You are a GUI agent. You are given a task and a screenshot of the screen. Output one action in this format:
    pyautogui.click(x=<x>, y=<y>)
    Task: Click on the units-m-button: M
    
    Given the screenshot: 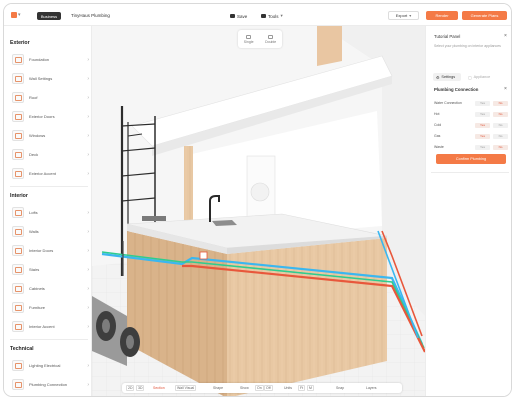 What is the action you would take?
    pyautogui.click(x=310, y=388)
    